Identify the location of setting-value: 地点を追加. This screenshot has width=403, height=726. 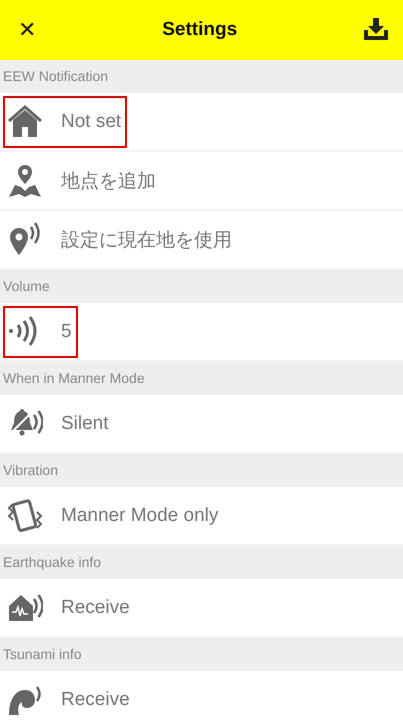
(108, 181).